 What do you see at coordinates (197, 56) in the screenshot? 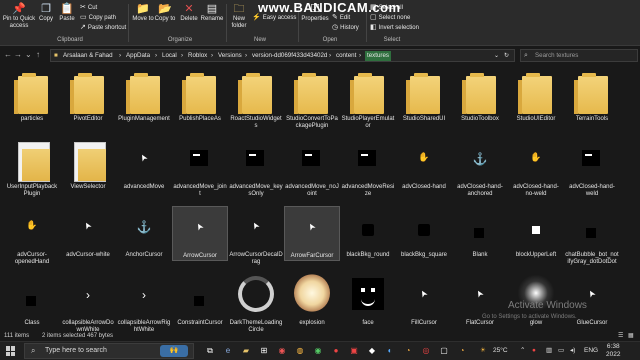
I see `breadcrumb-roblox: Roblox` at bounding box center [197, 56].